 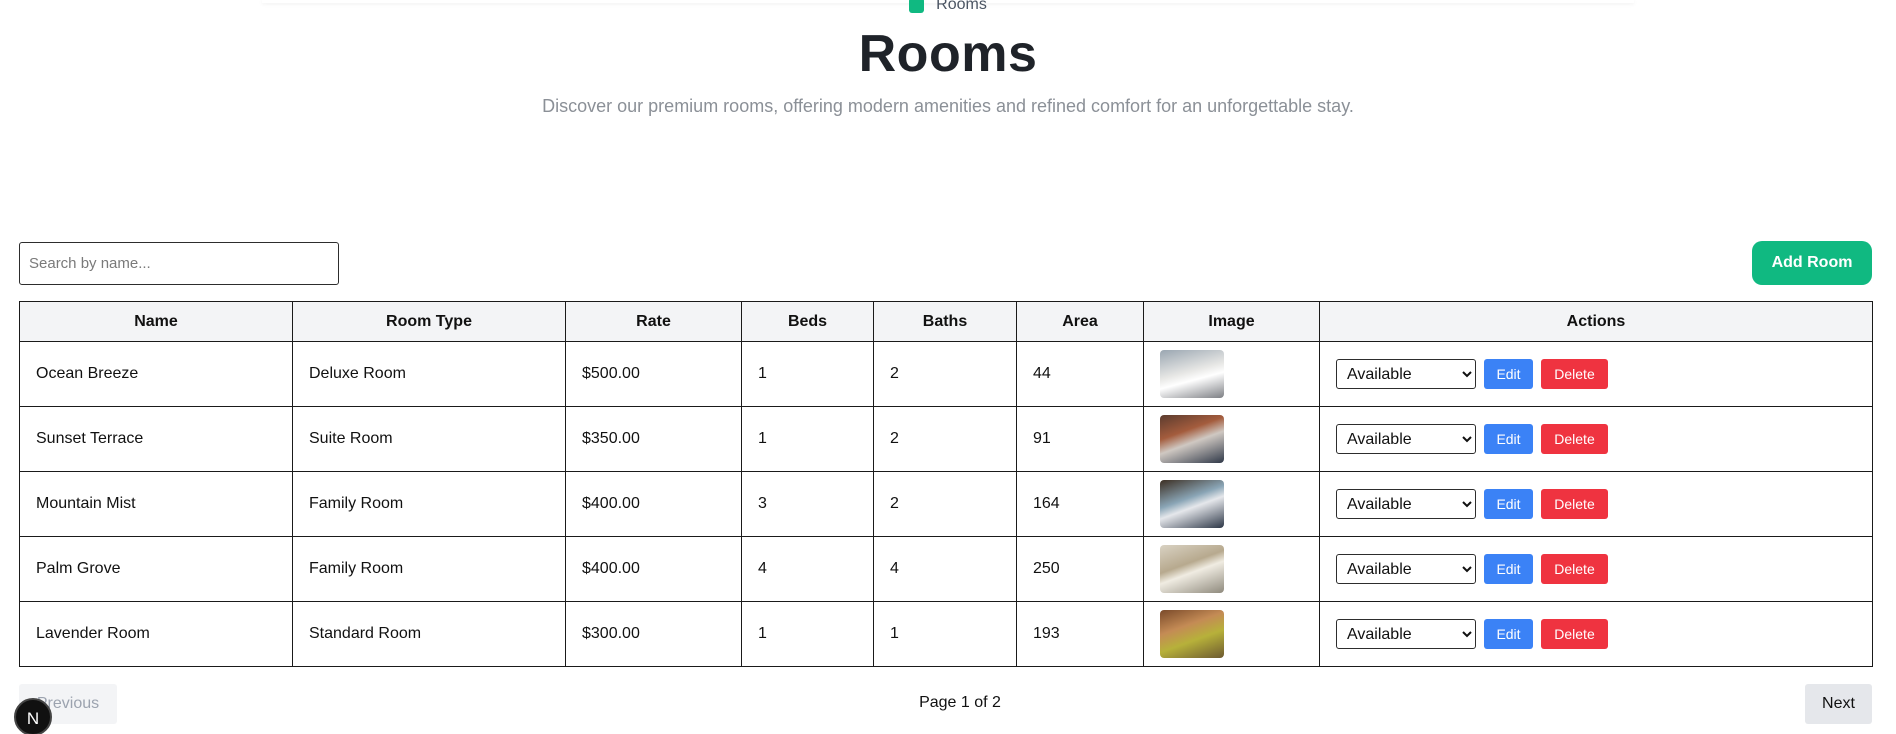 What do you see at coordinates (948, 54) in the screenshot?
I see `page-title: Rooms` at bounding box center [948, 54].